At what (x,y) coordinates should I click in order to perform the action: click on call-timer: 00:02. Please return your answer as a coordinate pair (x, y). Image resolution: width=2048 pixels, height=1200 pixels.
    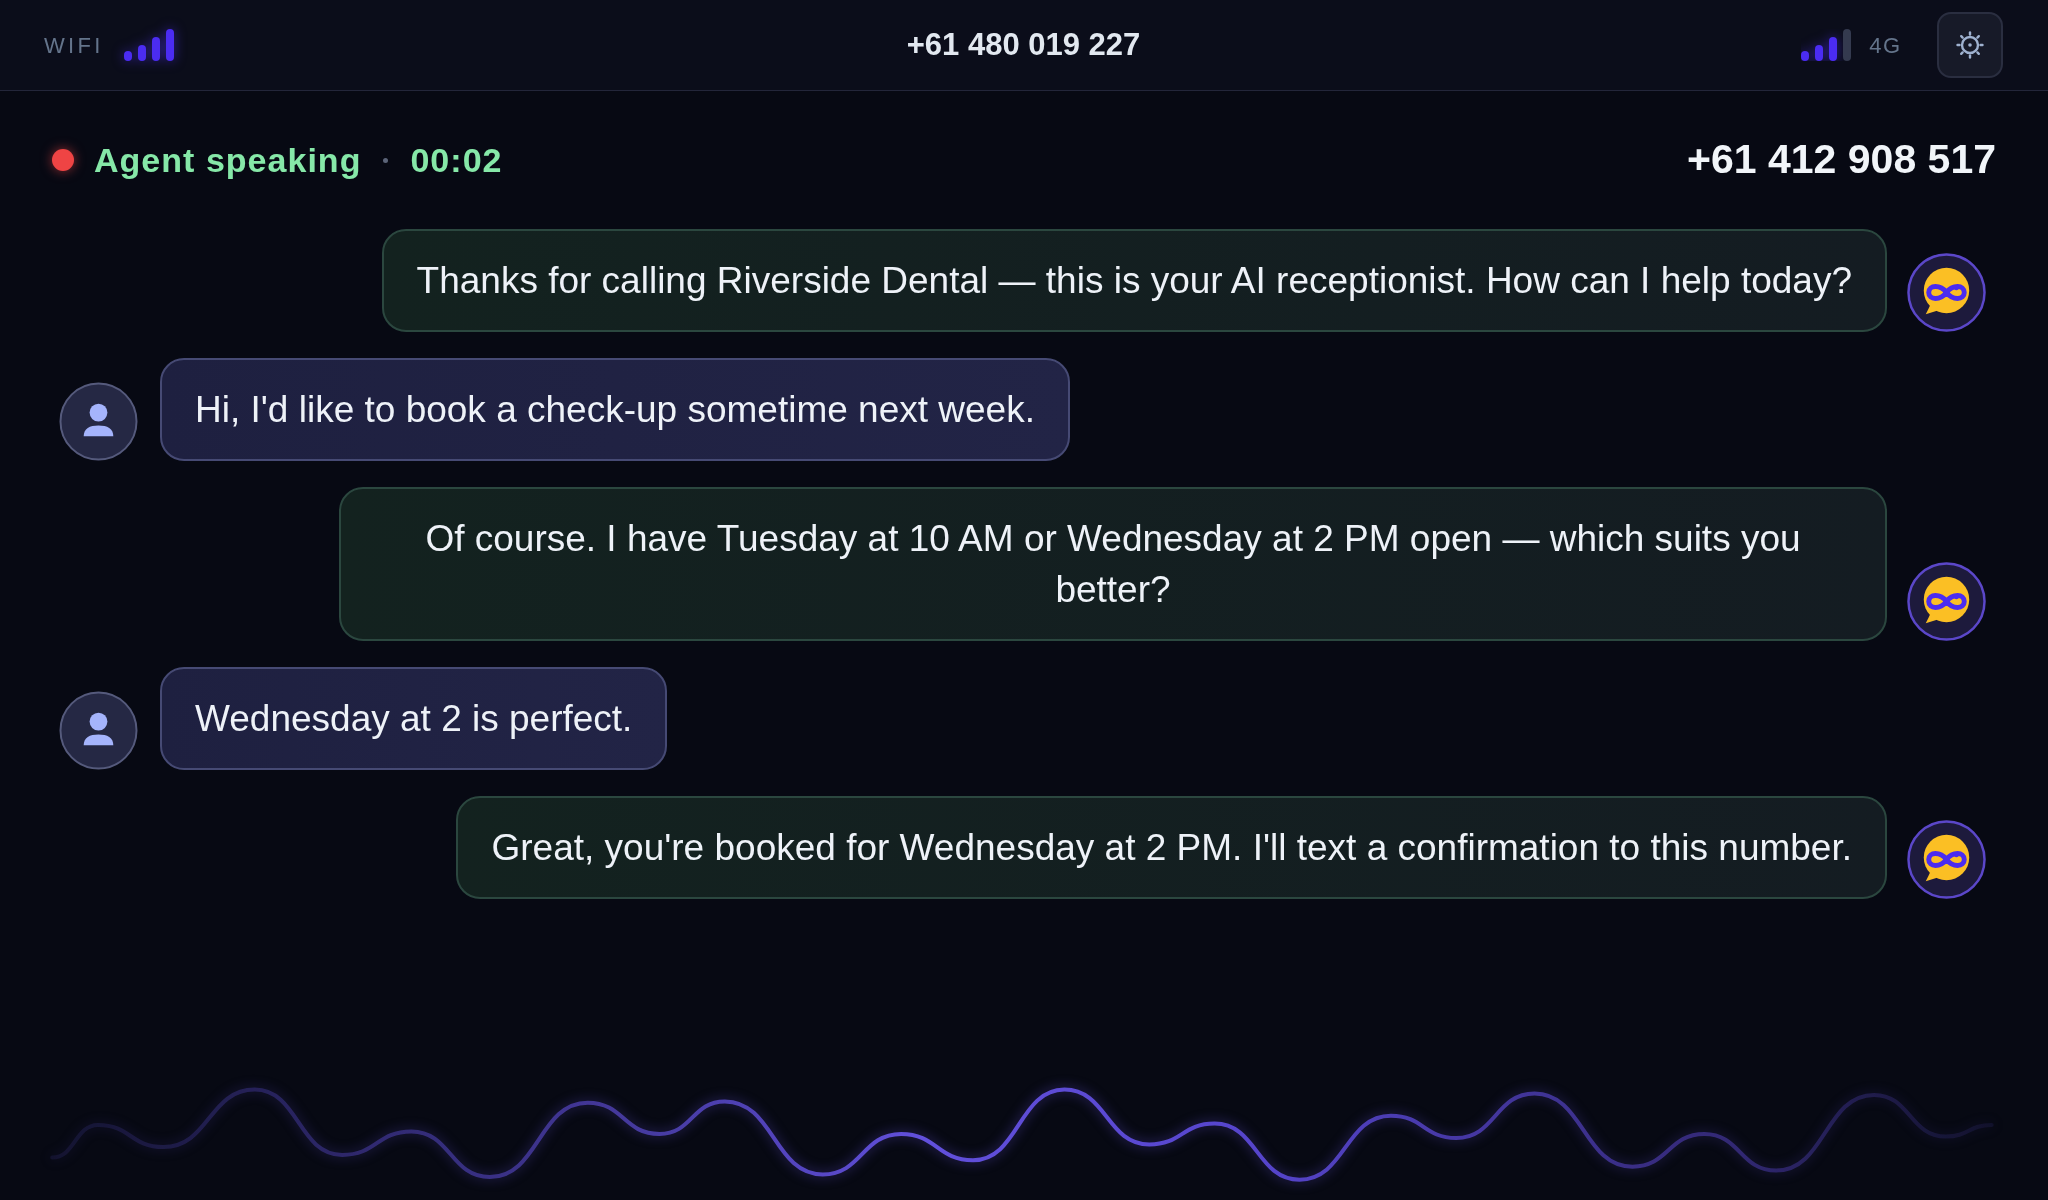
    Looking at the image, I should click on (456, 160).